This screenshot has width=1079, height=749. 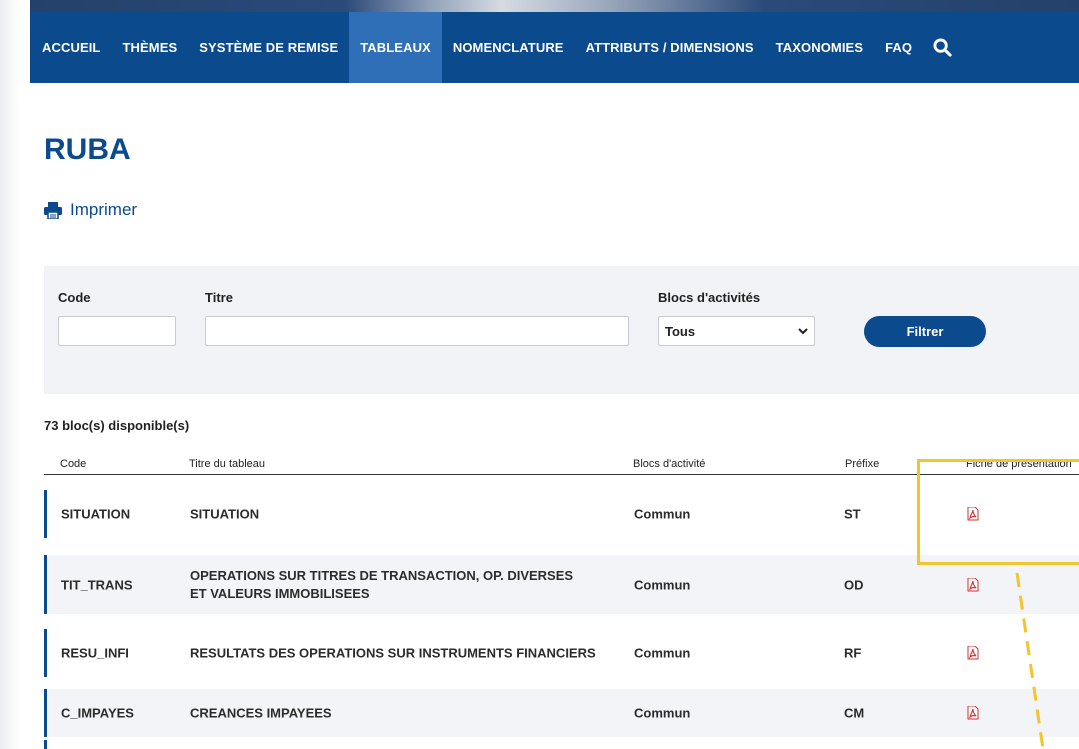 What do you see at coordinates (149, 47) in the screenshot?
I see `nav-item-themes: THÈMES` at bounding box center [149, 47].